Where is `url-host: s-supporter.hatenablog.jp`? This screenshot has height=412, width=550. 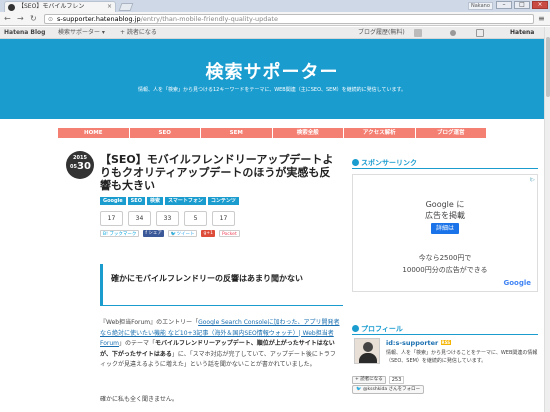
url-host: s-supporter.hatenablog.jp is located at coordinates (99, 19).